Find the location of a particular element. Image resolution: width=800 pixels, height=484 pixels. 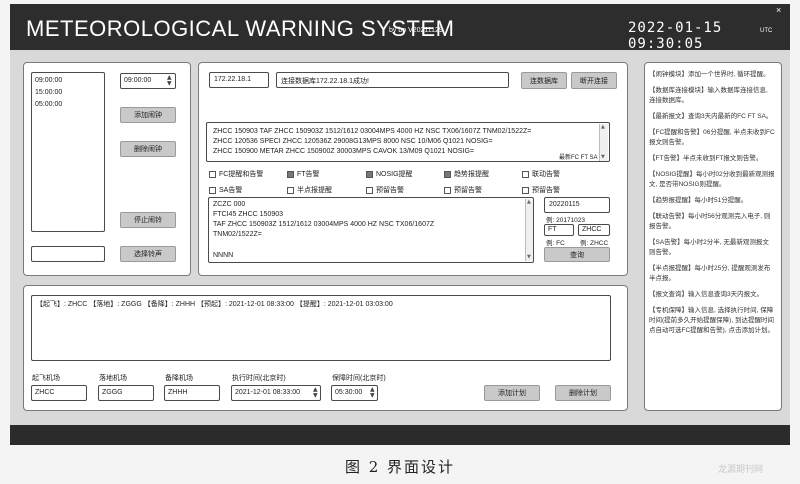

add-plan-button: 添加计划 is located at coordinates (512, 393).